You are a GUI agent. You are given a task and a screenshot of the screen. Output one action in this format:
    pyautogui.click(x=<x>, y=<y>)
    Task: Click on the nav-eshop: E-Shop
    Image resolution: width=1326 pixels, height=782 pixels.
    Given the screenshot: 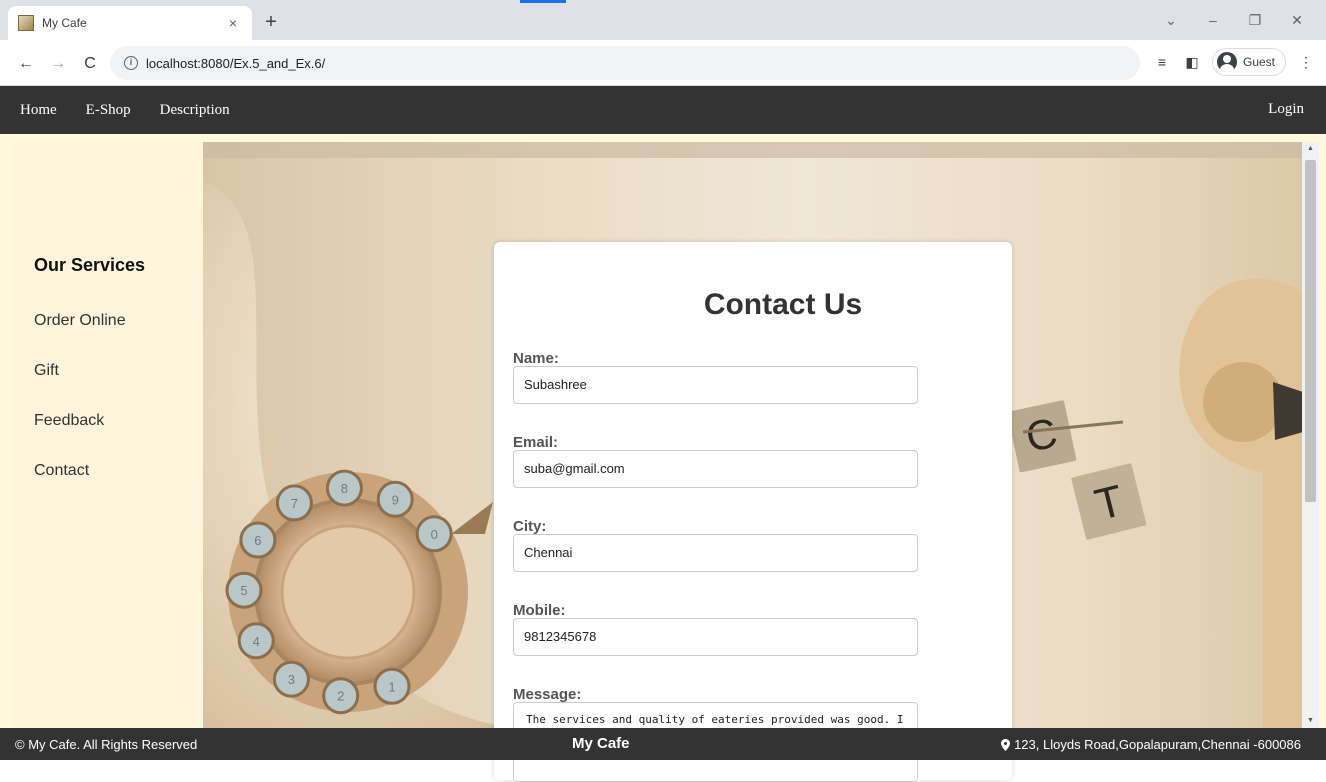 What is the action you would take?
    pyautogui.click(x=108, y=110)
    